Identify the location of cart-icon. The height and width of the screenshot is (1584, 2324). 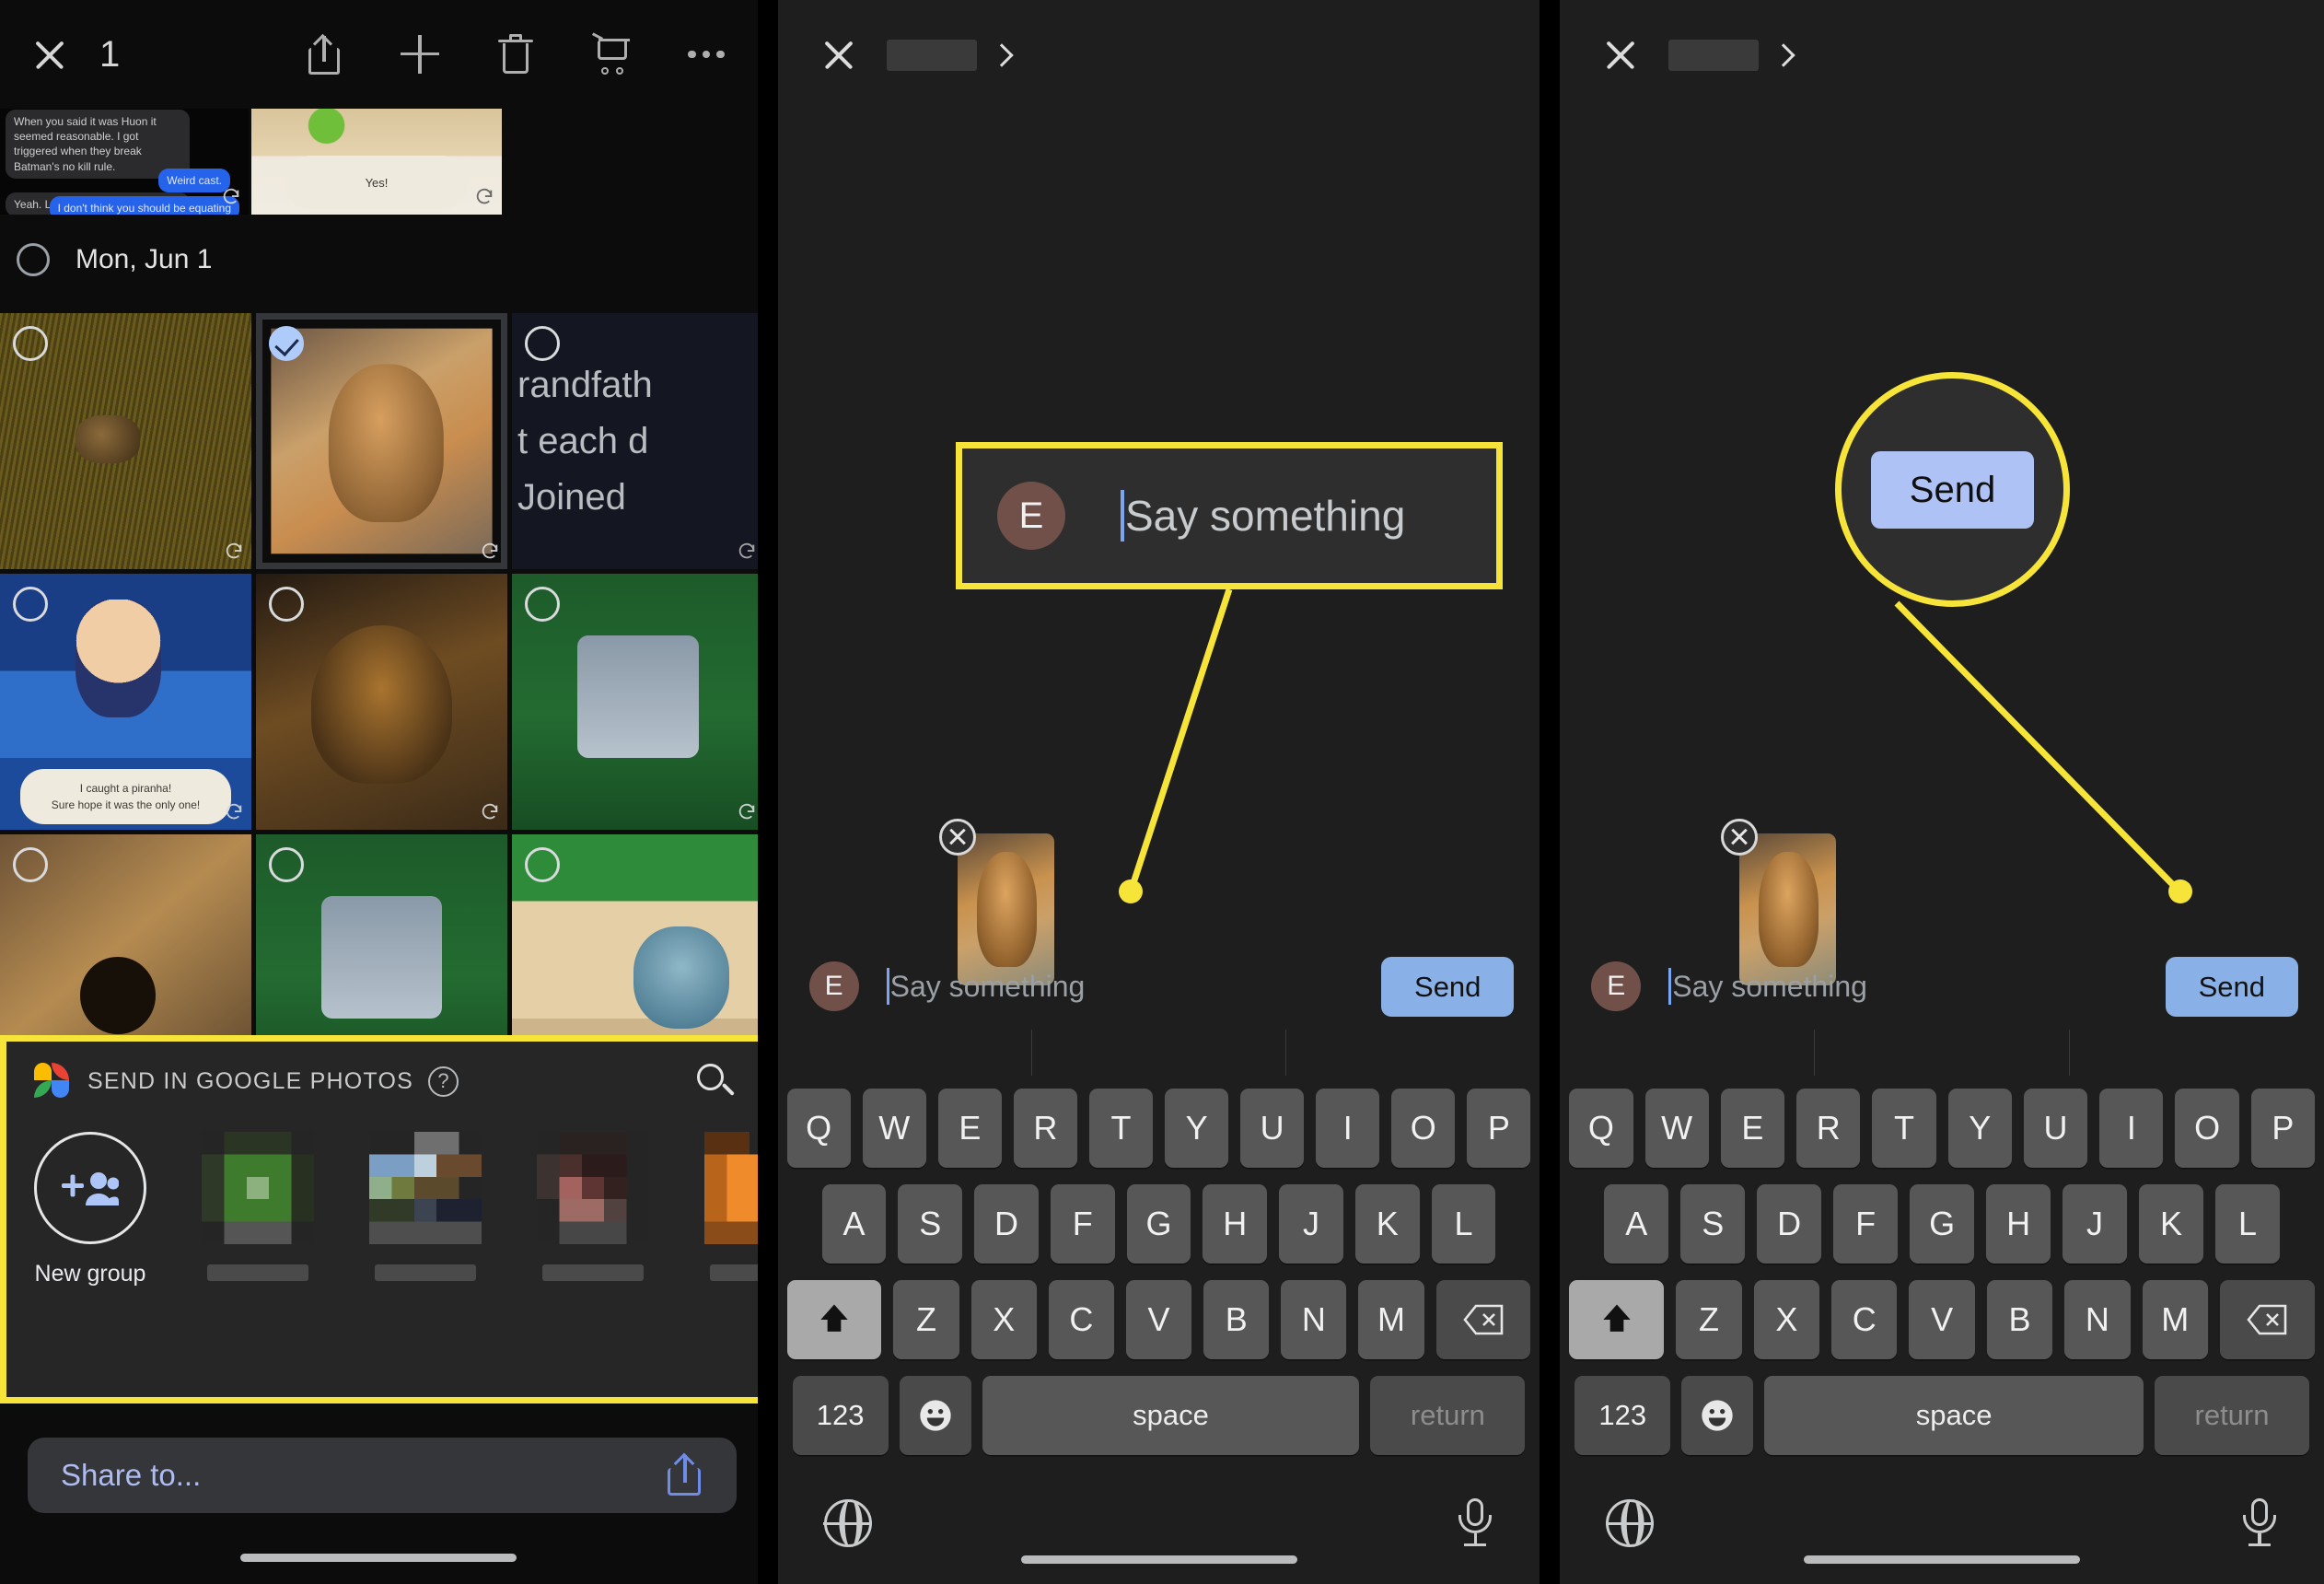
(611, 54).